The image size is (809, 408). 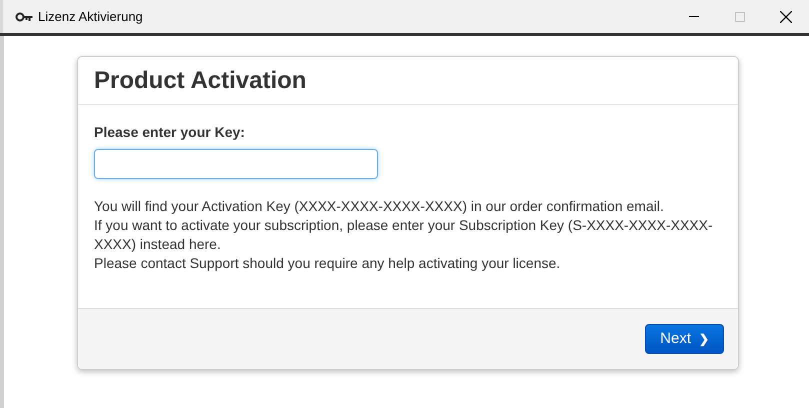 I want to click on window-title: Lizenz Aktivierung, so click(x=90, y=17).